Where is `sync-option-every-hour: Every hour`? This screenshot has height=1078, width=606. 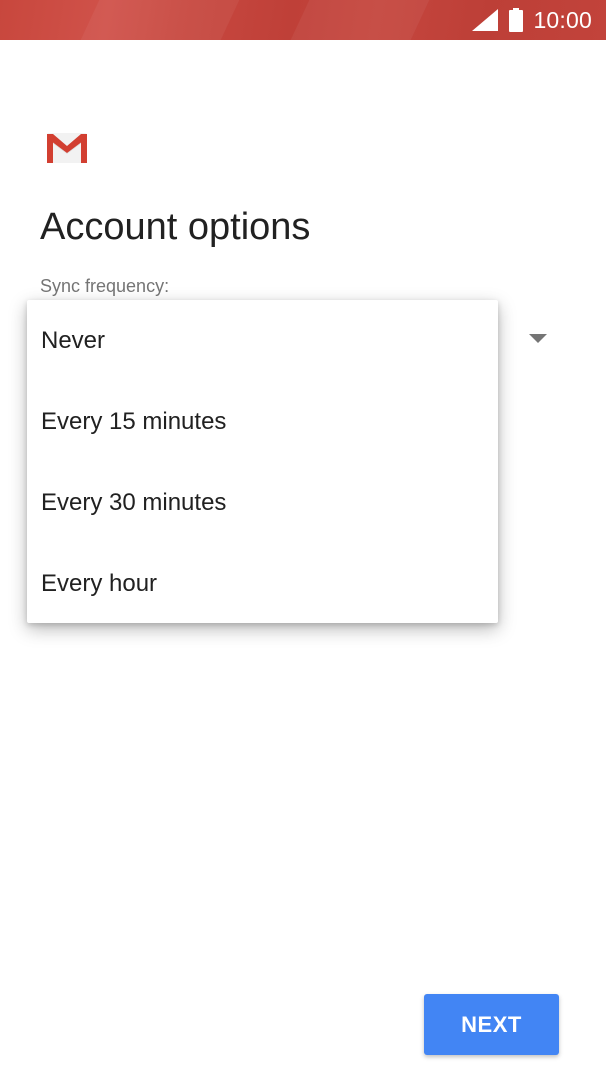 sync-option-every-hour: Every hour is located at coordinates (262, 583).